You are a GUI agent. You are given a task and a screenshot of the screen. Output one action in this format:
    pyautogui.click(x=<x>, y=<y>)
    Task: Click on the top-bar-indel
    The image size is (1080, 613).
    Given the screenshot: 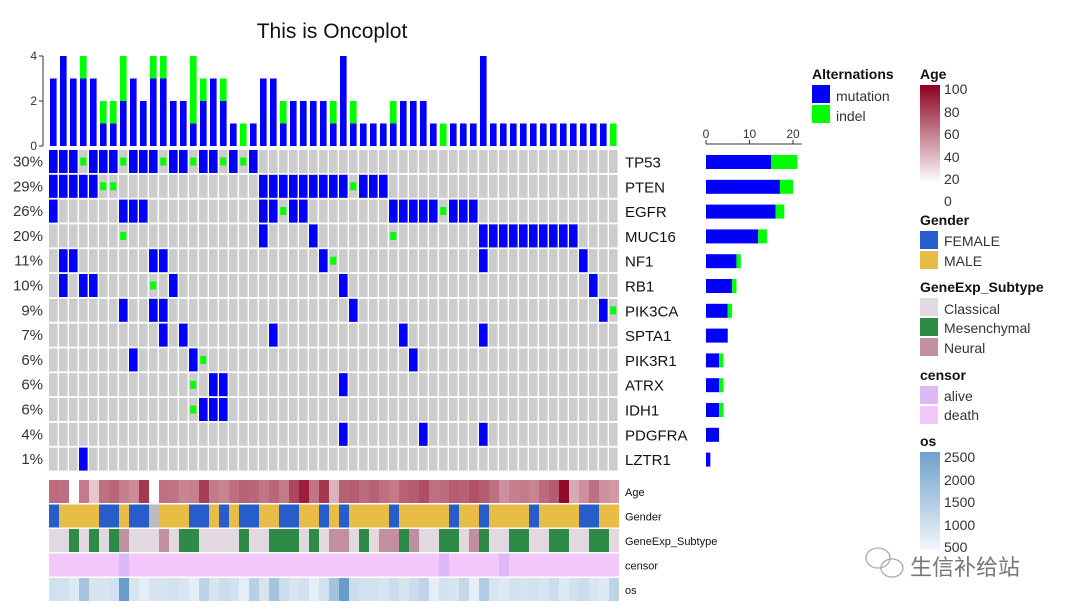 What is the action you would take?
    pyautogui.click(x=203, y=89)
    